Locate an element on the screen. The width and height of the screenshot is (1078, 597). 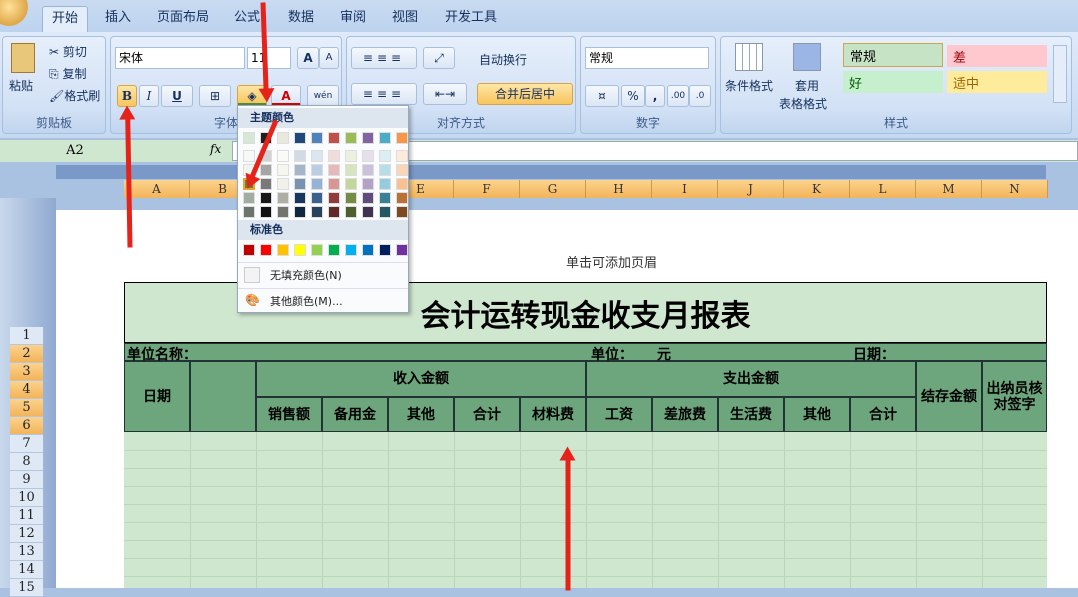
borders-button: ⊞ is located at coordinates (215, 96).